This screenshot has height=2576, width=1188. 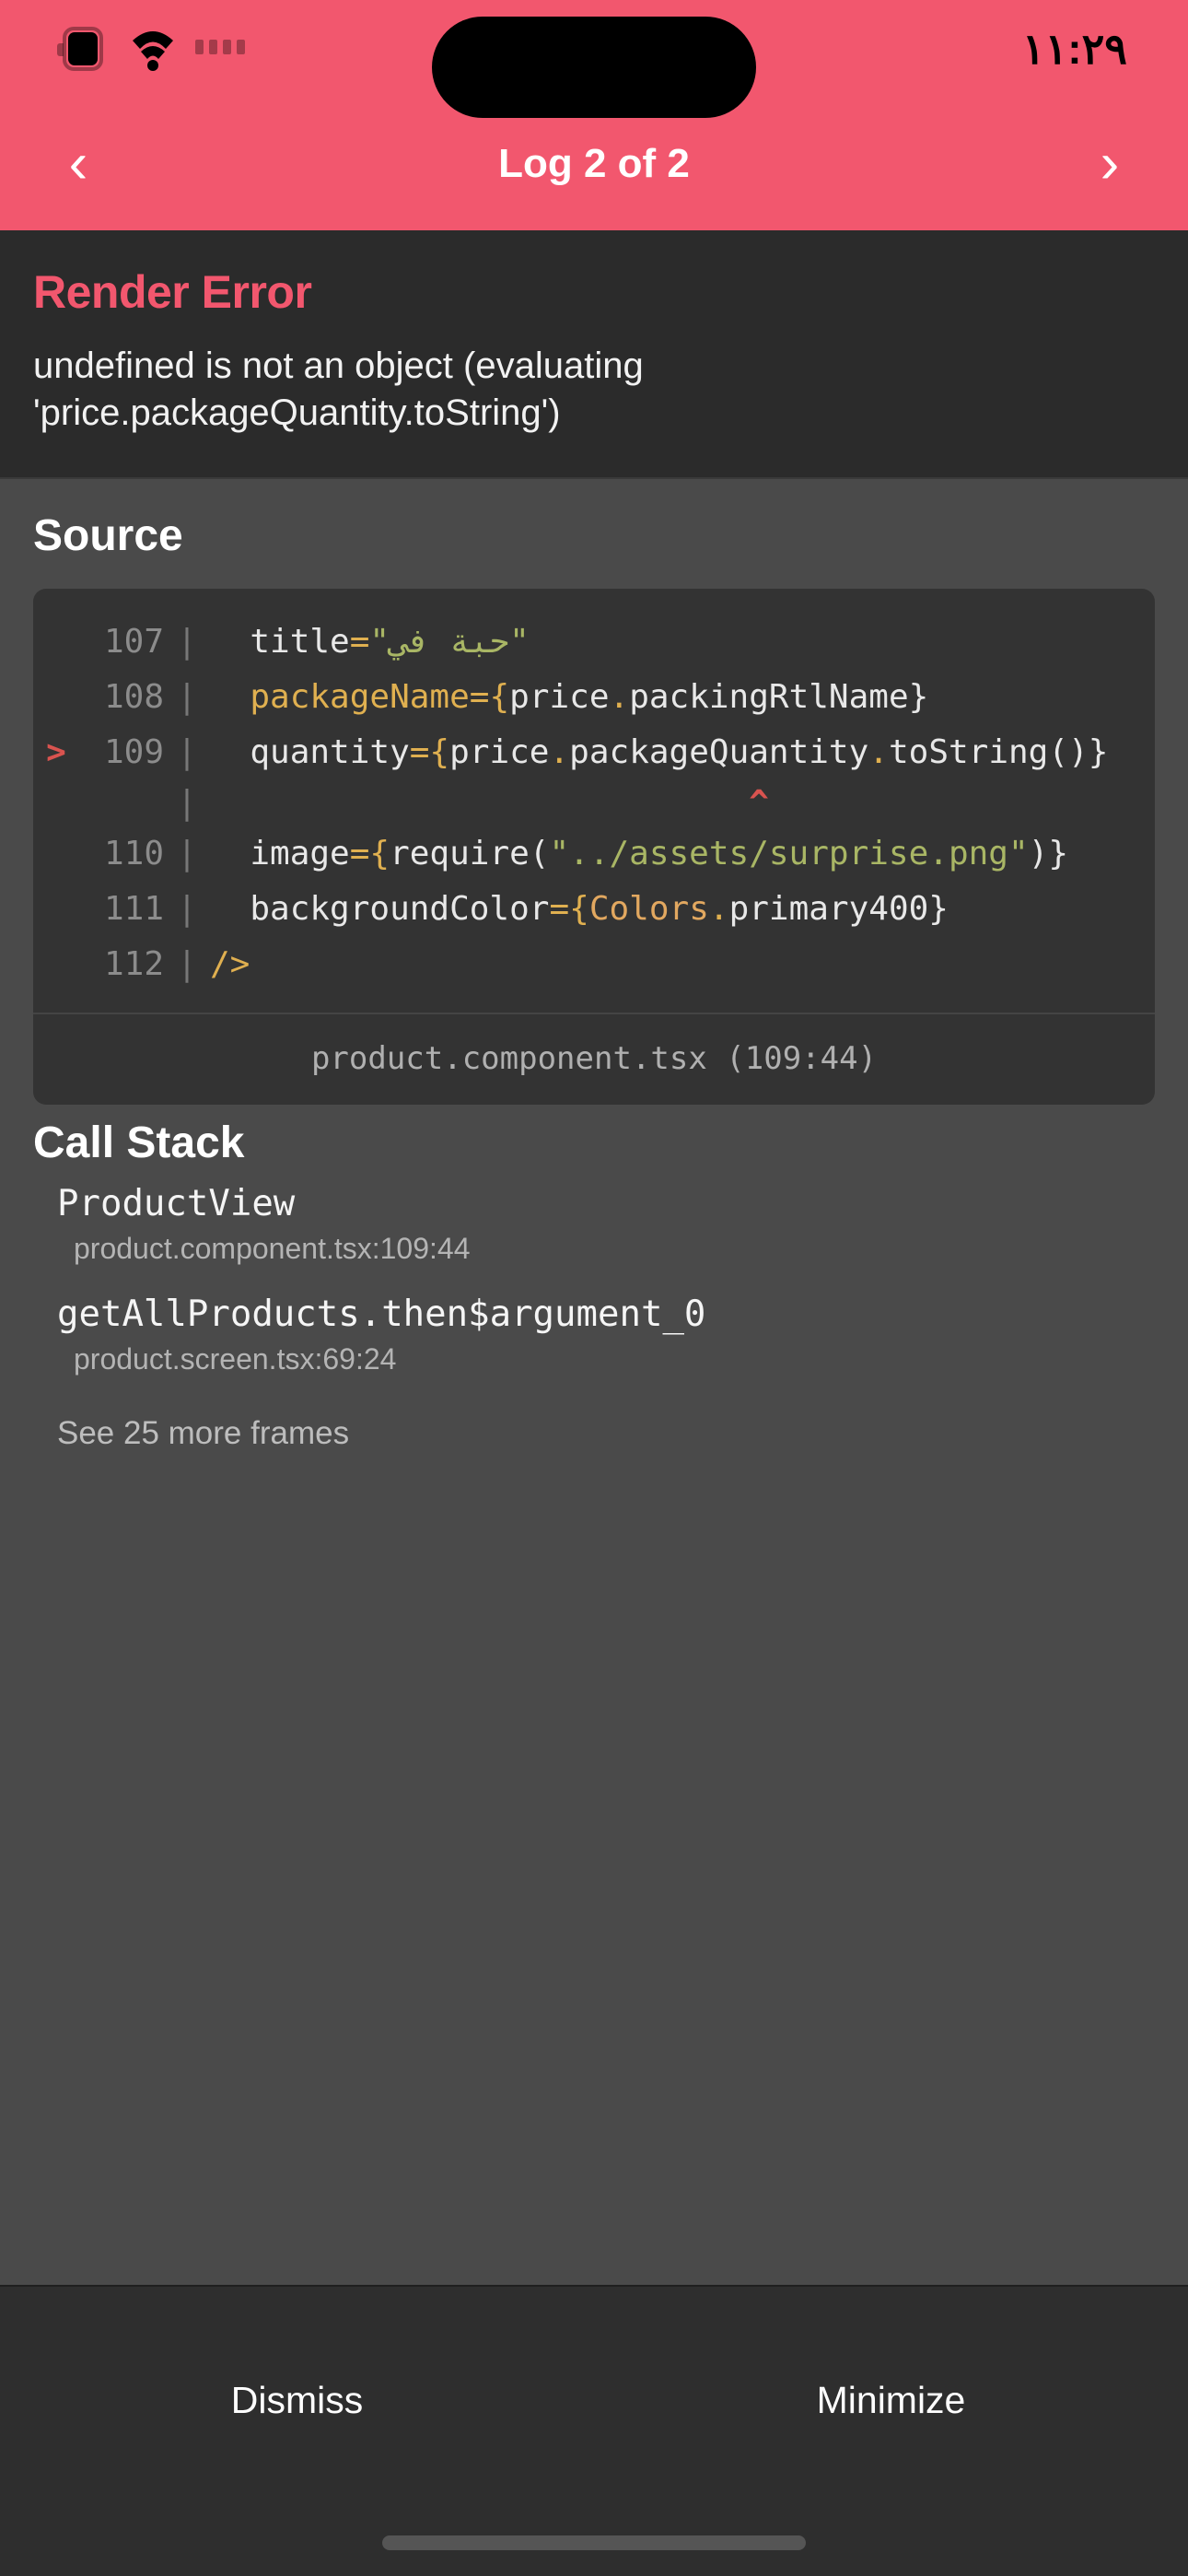 What do you see at coordinates (220, 48) in the screenshot?
I see `signal-dots-icon` at bounding box center [220, 48].